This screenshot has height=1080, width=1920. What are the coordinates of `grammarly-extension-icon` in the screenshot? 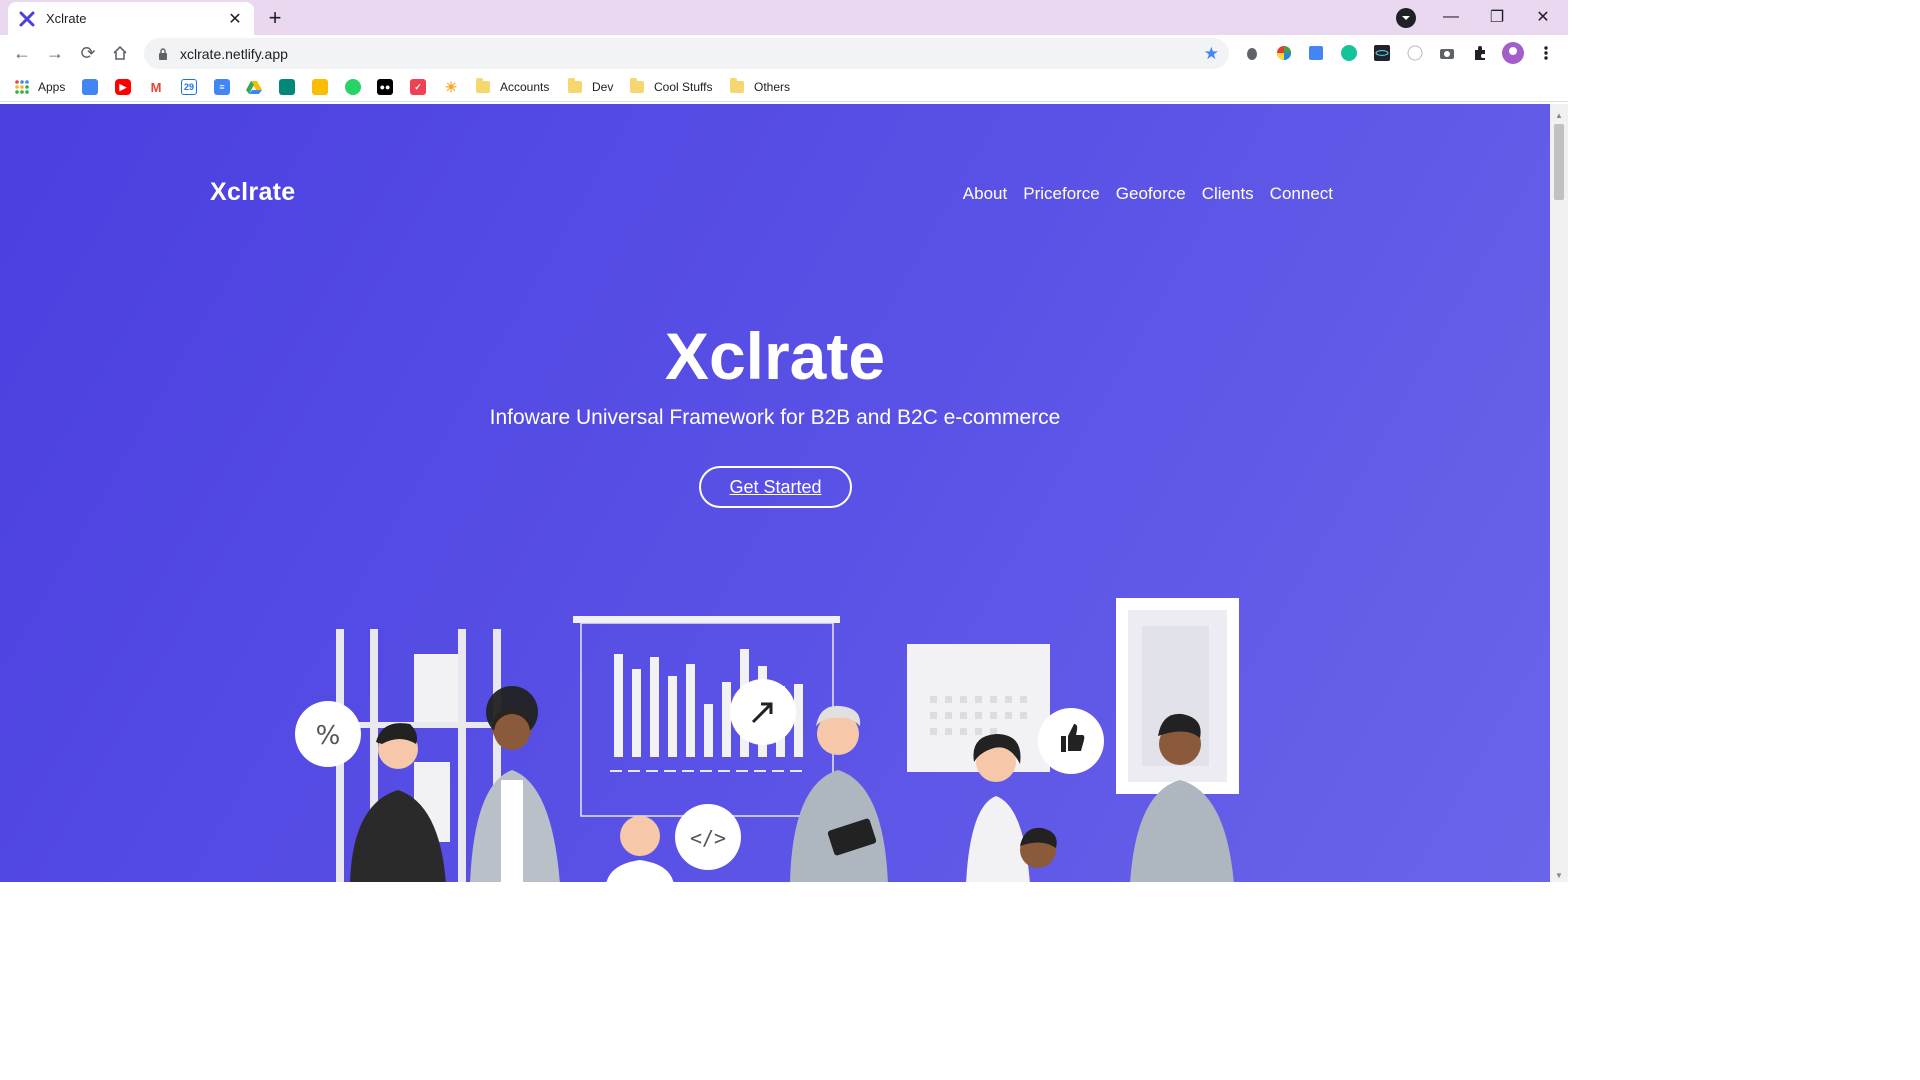 It's located at (1349, 53).